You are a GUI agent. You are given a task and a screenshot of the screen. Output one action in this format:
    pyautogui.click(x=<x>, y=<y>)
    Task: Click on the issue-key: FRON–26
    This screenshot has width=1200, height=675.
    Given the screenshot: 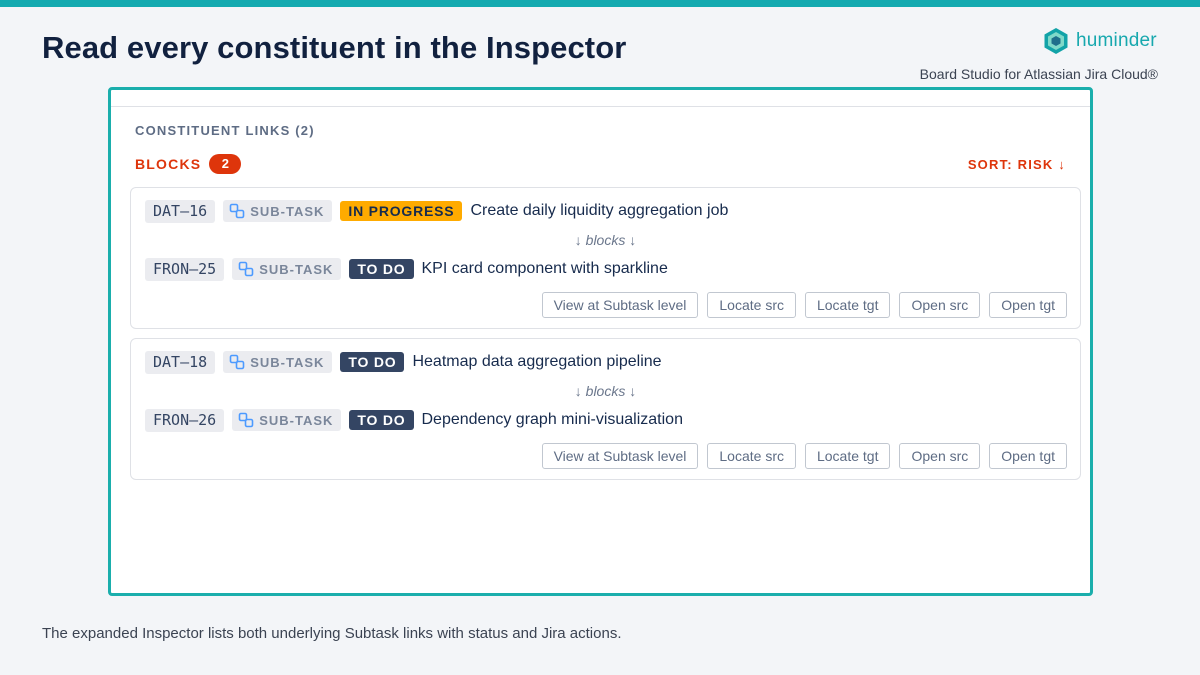 What is the action you would take?
    pyautogui.click(x=185, y=420)
    